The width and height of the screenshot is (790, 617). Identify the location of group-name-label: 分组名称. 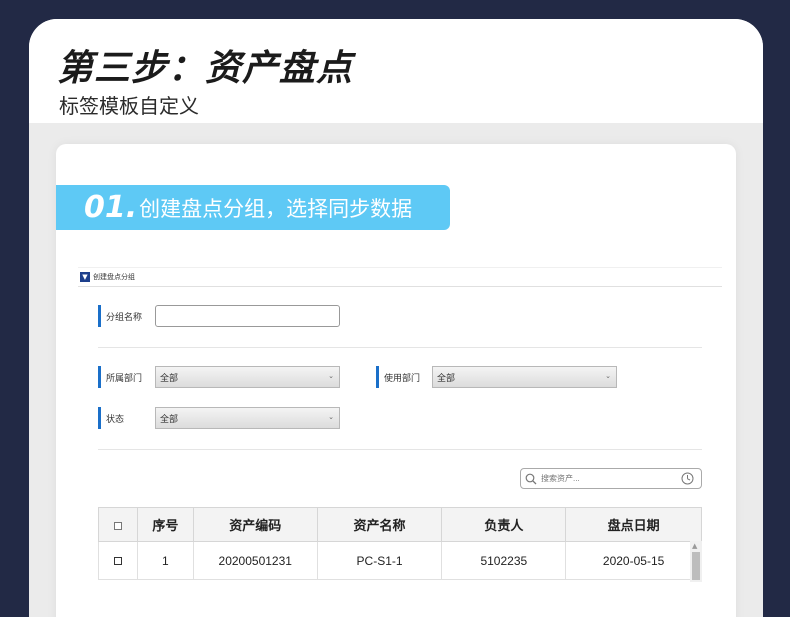
(120, 316).